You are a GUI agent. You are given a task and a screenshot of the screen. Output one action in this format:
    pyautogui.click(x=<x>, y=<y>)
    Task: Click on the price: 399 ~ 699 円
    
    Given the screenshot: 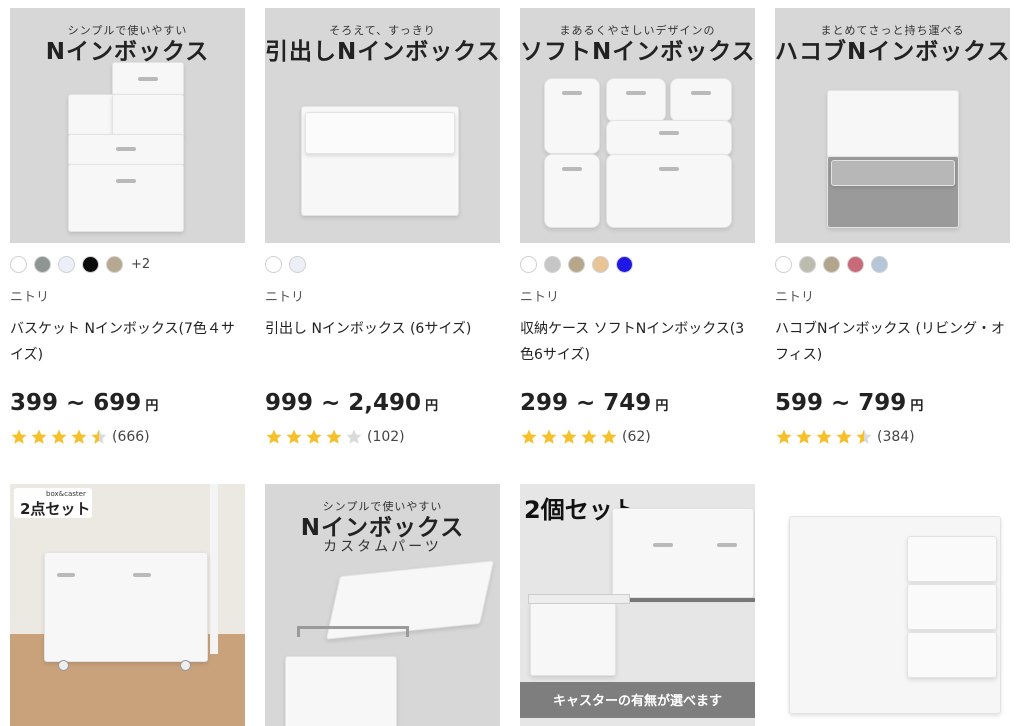 What is the action you would take?
    pyautogui.click(x=127, y=404)
    